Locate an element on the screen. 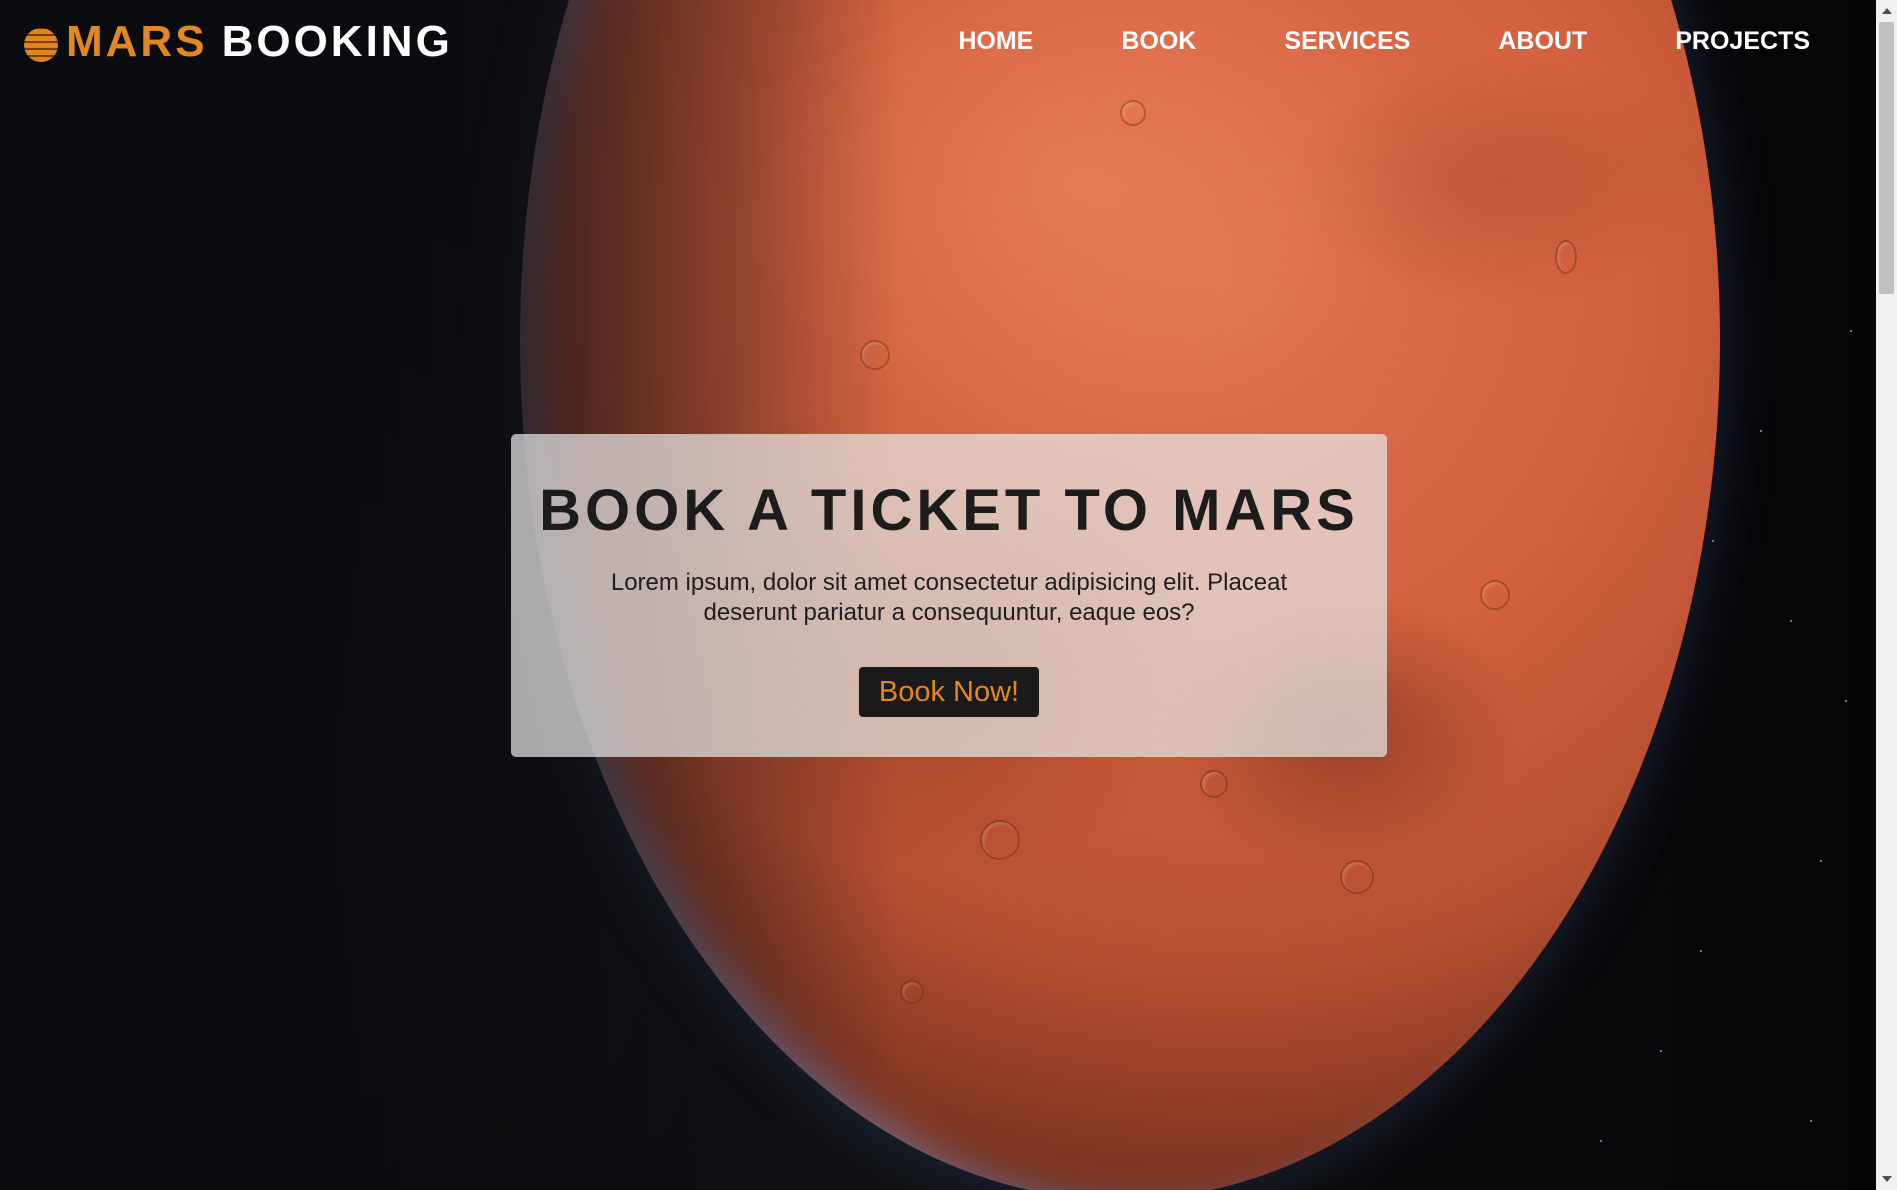 The width and height of the screenshot is (1897, 1190). brand-logo: MARS BOOKING is located at coordinates (238, 42).